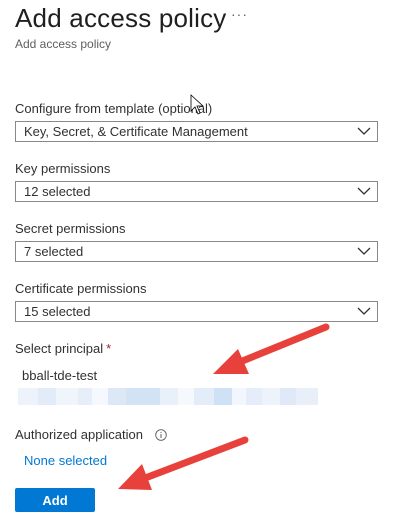  What do you see at coordinates (70, 228) in the screenshot?
I see `secret-permissions-label: Secret permissions` at bounding box center [70, 228].